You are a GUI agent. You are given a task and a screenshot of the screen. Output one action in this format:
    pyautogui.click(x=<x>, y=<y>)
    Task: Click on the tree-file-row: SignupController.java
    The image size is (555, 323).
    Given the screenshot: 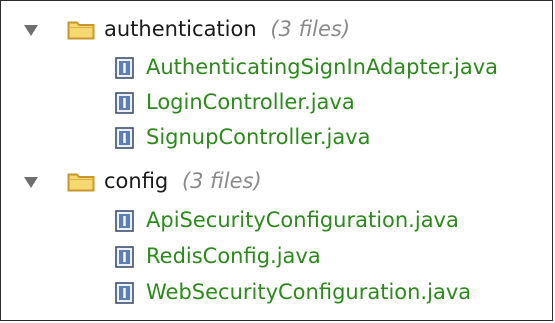 What is the action you would take?
    pyautogui.click(x=277, y=138)
    